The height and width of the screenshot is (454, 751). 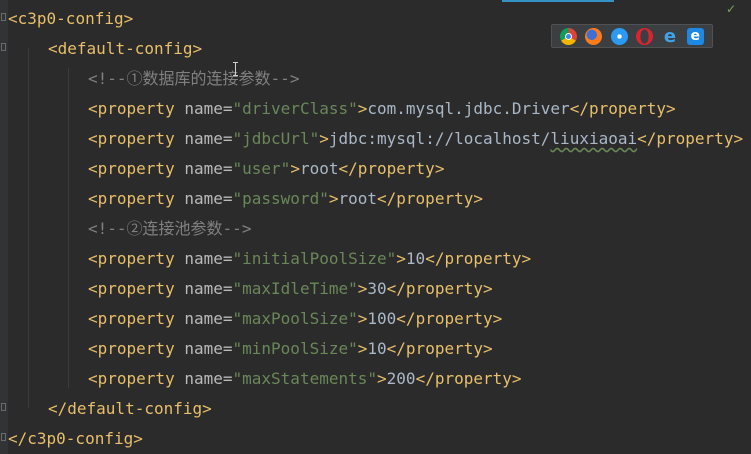 I want to click on chrome-icon, so click(x=569, y=36).